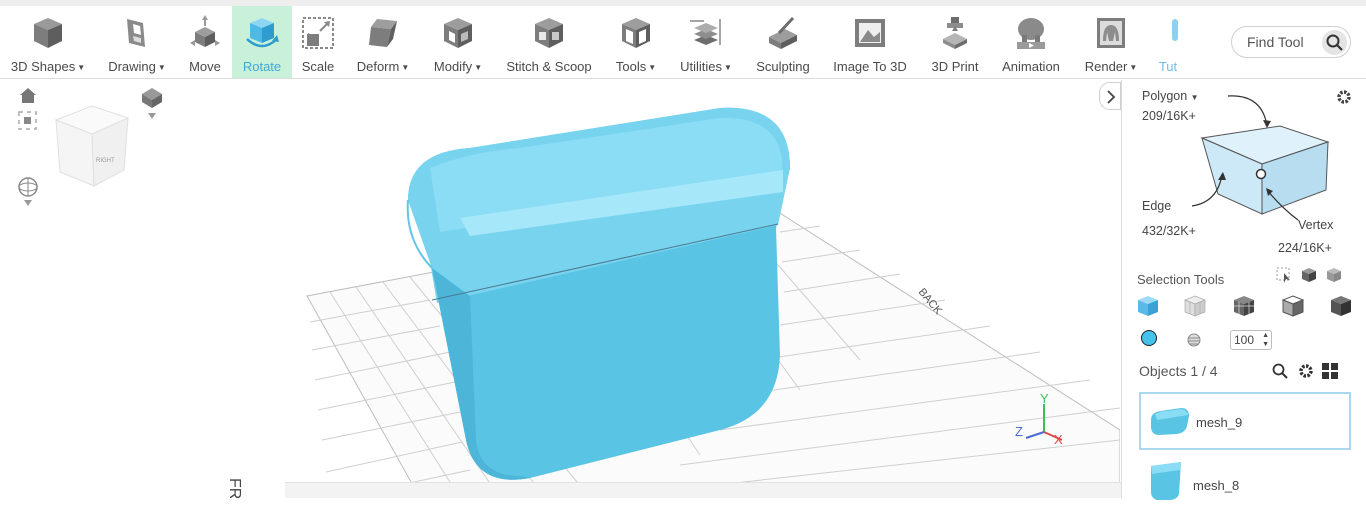  I want to click on tool-label: Rotate, so click(262, 66).